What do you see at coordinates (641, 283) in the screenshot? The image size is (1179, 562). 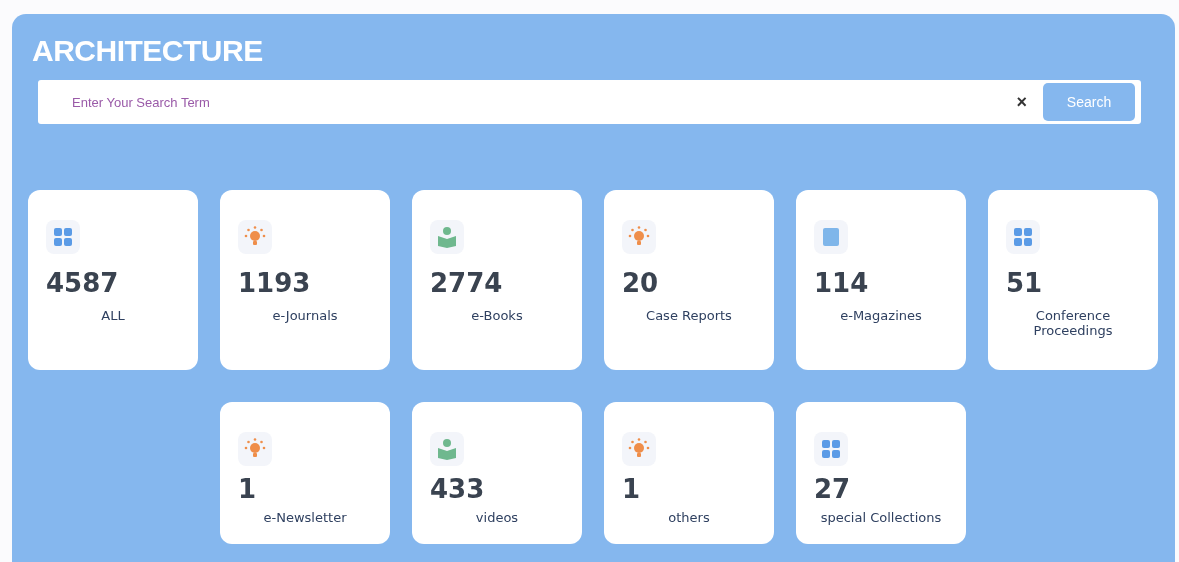 I see `item-count: 20` at bounding box center [641, 283].